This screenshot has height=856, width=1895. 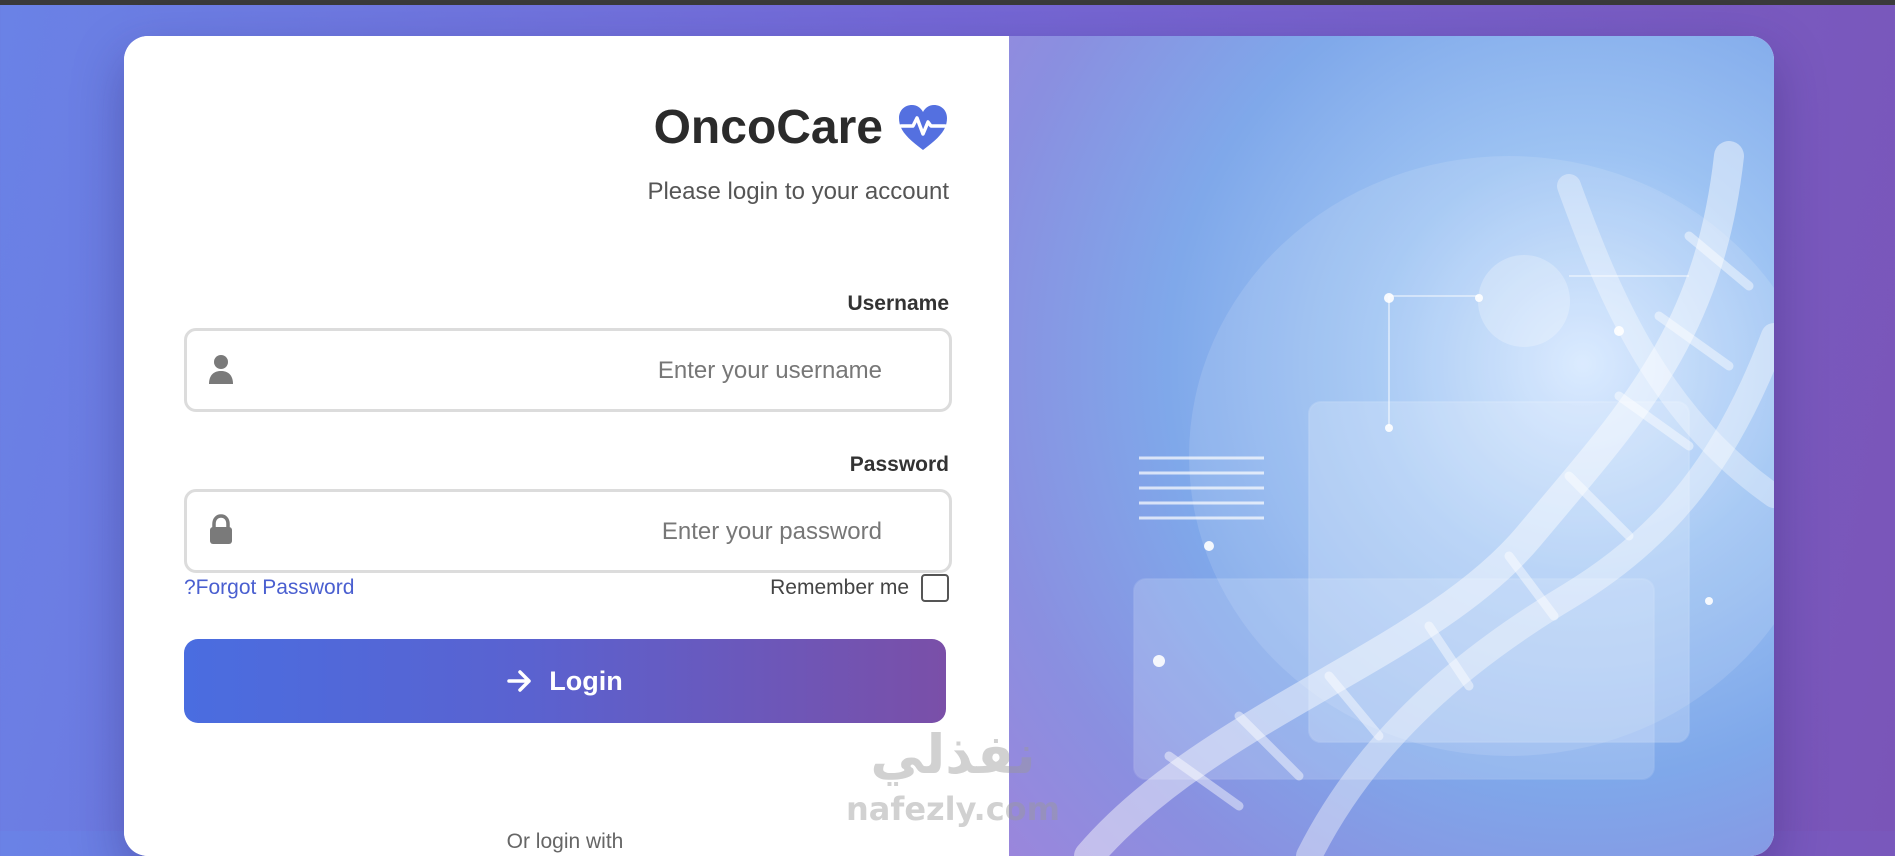 I want to click on password-label: Password, so click(x=899, y=464).